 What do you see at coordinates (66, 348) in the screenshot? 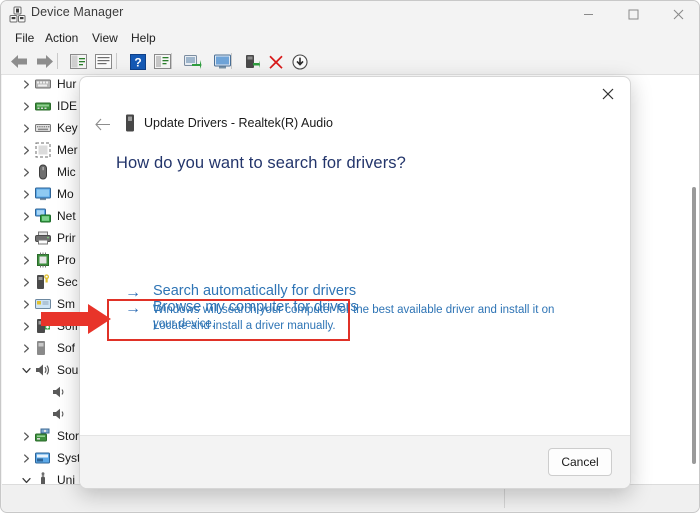
I see `tree-item-label: Sof` at bounding box center [66, 348].